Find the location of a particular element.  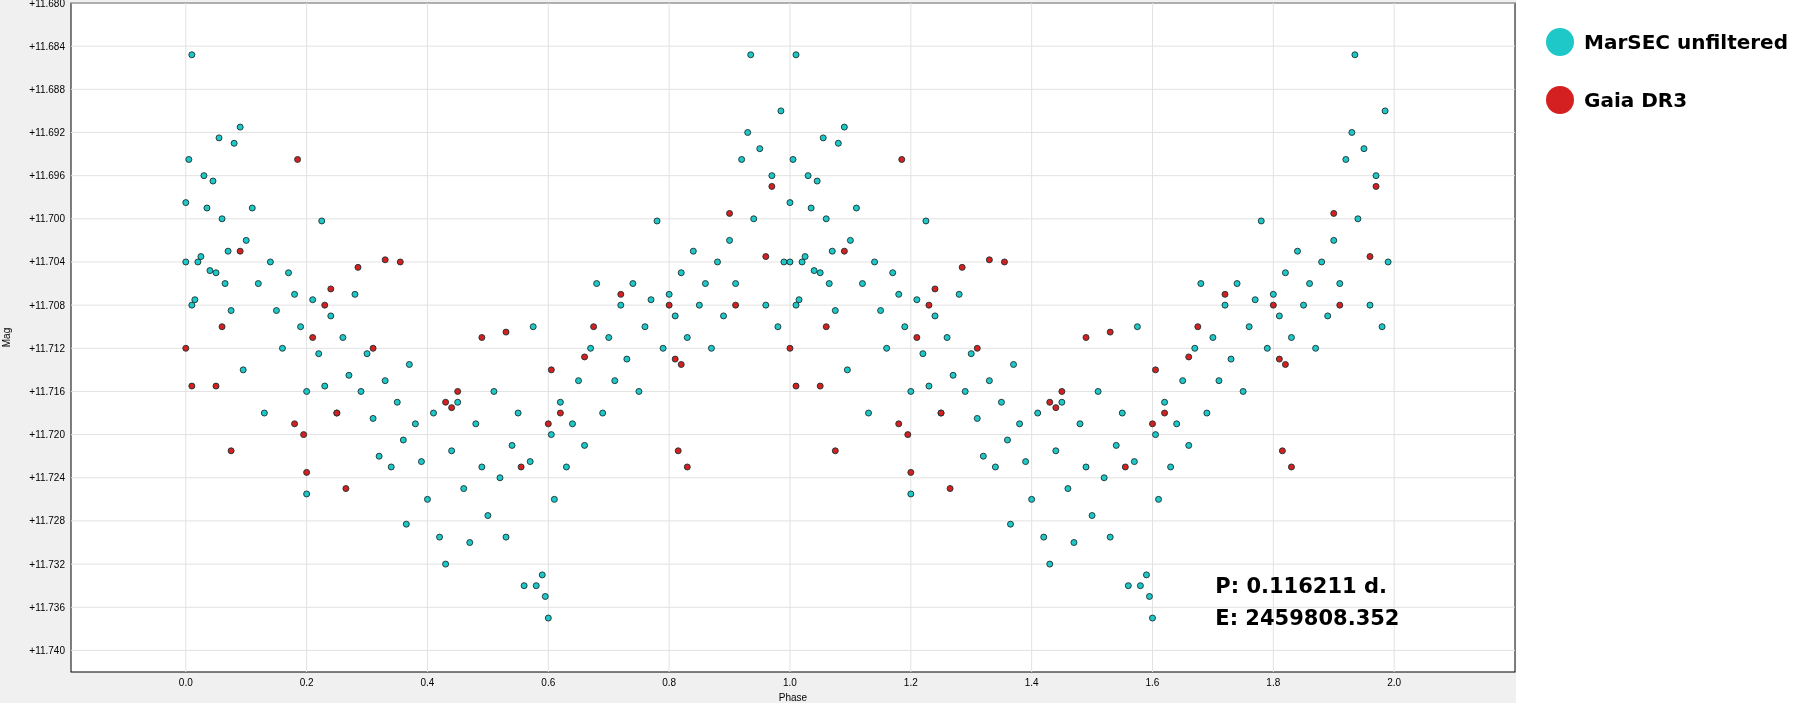

x-tick-label: 0.2 is located at coordinates (306, 682).